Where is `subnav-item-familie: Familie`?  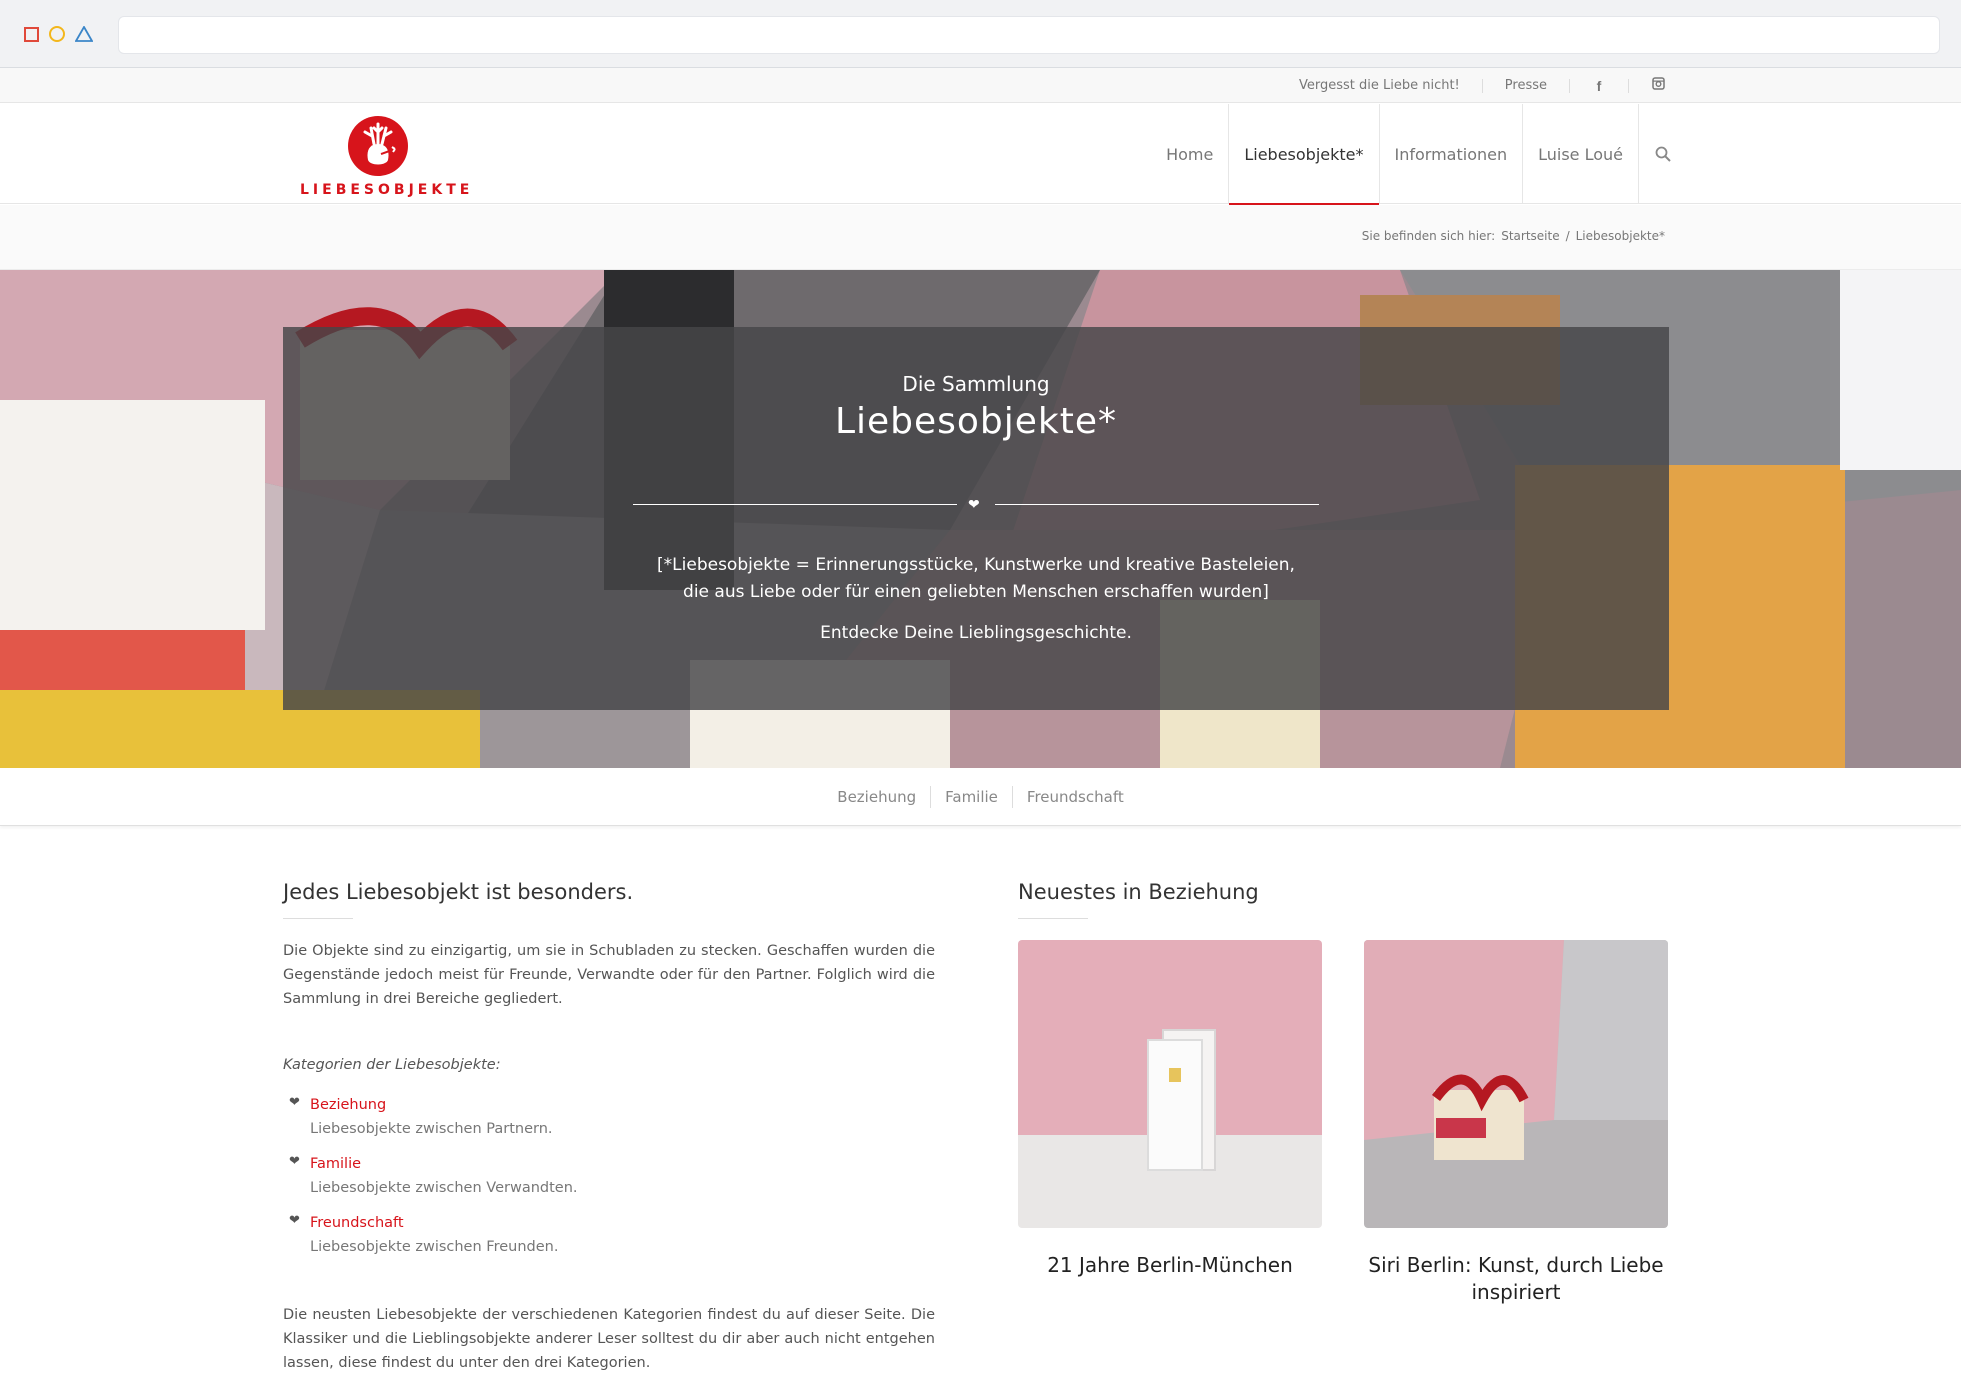
subnav-item-familie: Familie is located at coordinates (971, 796).